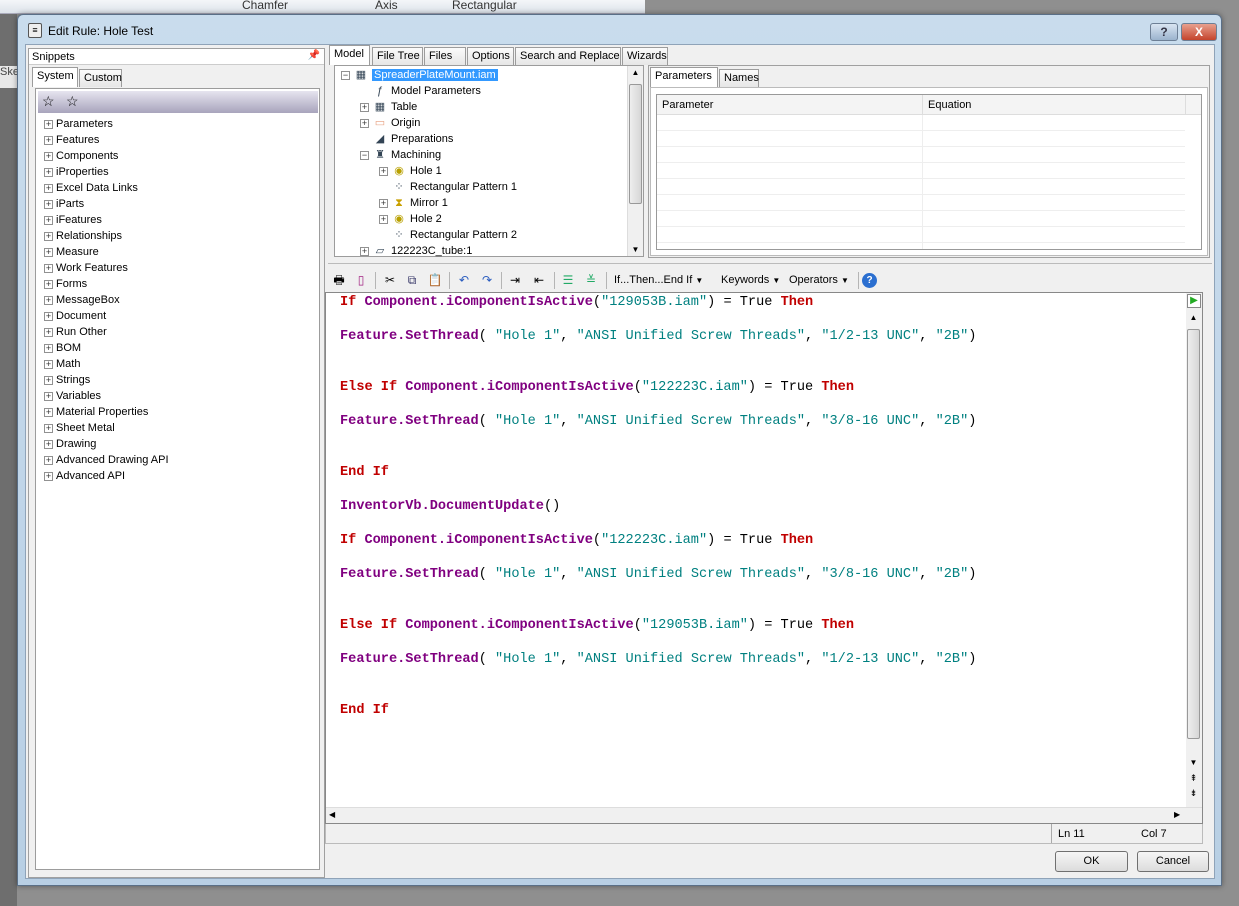 The image size is (1239, 906). Describe the element at coordinates (75, 316) in the screenshot. I see `snippet-document: + Document` at that location.